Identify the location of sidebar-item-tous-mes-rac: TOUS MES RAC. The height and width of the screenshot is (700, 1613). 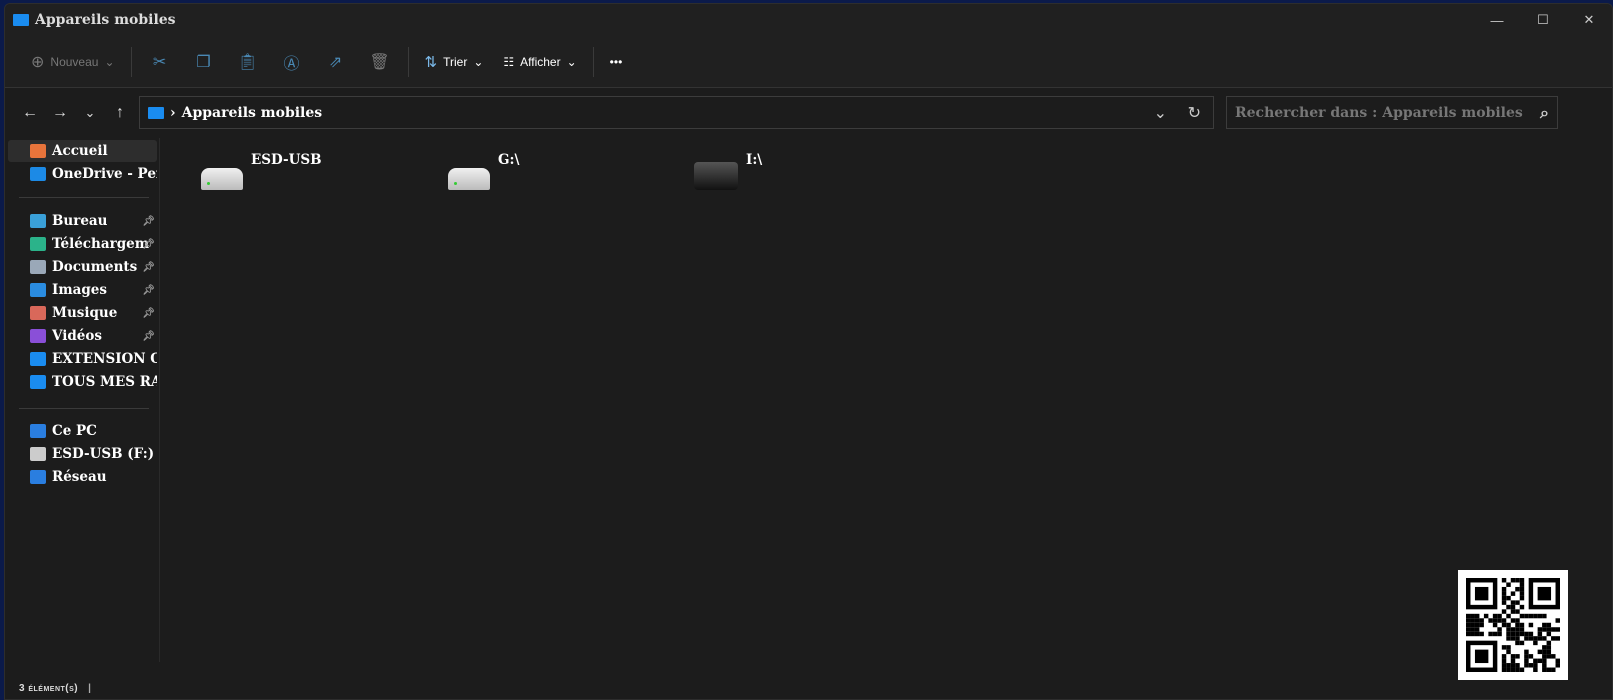
(82, 382).